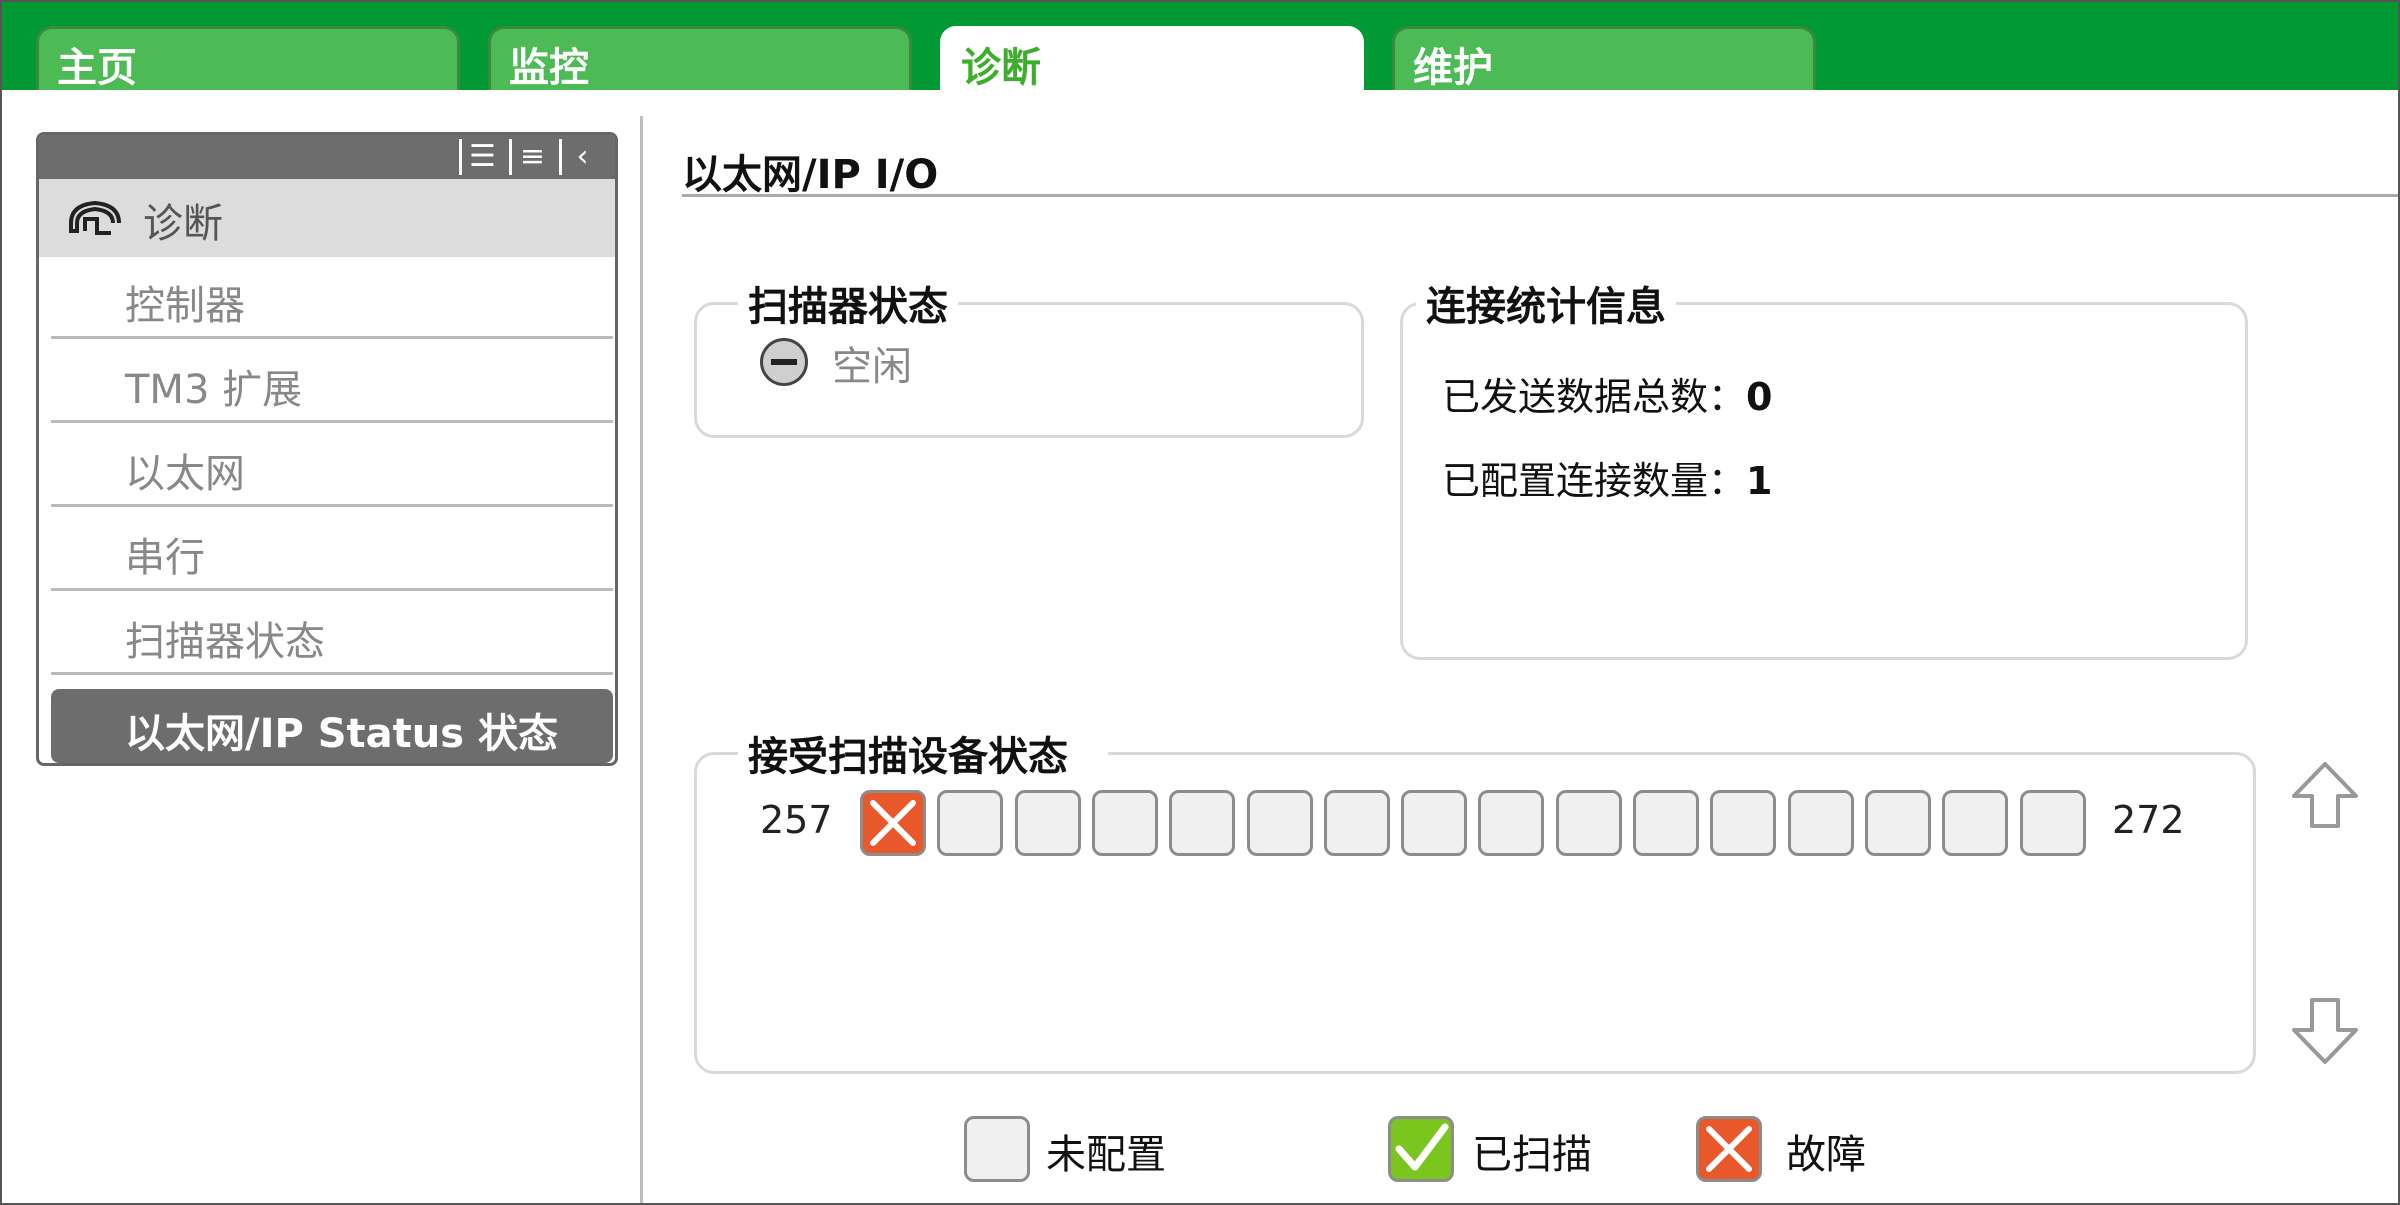 The image size is (2400, 1205). Describe the element at coordinates (2148, 820) in the screenshot. I see `range-end-label: 272` at that location.